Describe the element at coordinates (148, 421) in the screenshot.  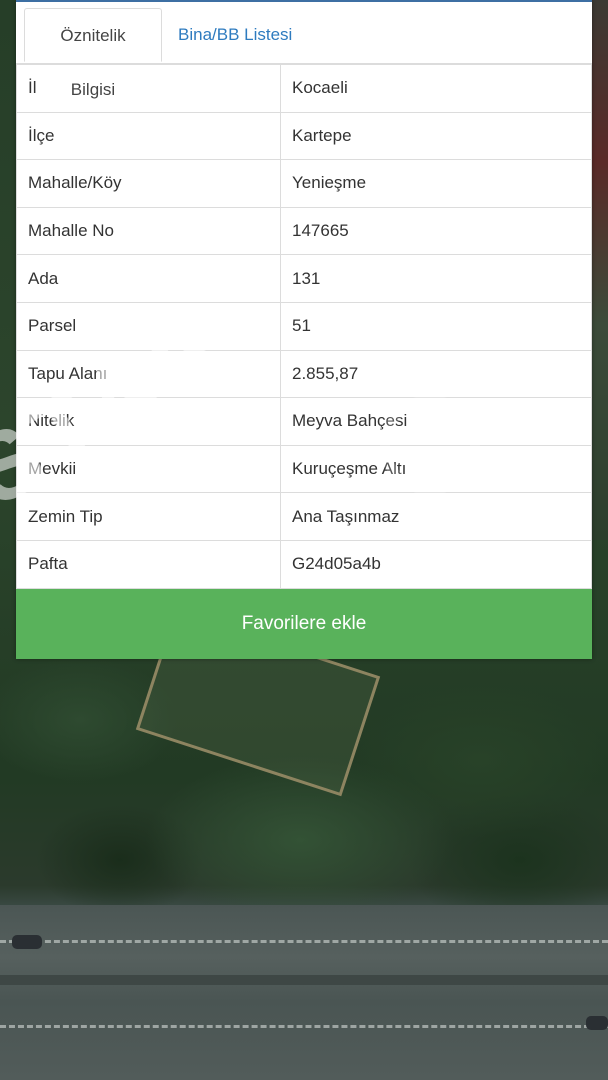
I see `attribute-key: Nitelik` at that location.